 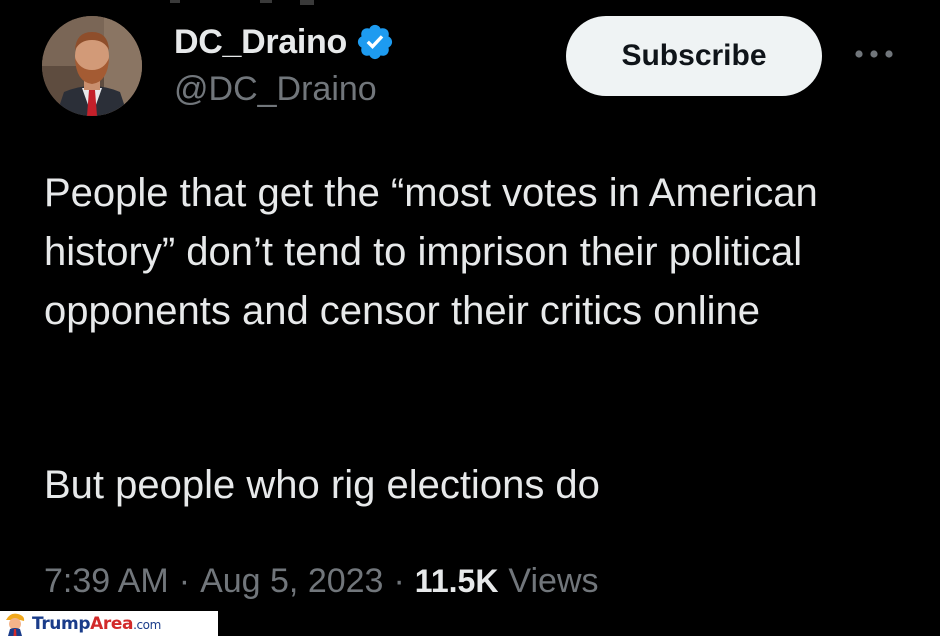 What do you see at coordinates (322, 485) in the screenshot?
I see `tweet-text-paragraph-2: But people who rig elections do` at bounding box center [322, 485].